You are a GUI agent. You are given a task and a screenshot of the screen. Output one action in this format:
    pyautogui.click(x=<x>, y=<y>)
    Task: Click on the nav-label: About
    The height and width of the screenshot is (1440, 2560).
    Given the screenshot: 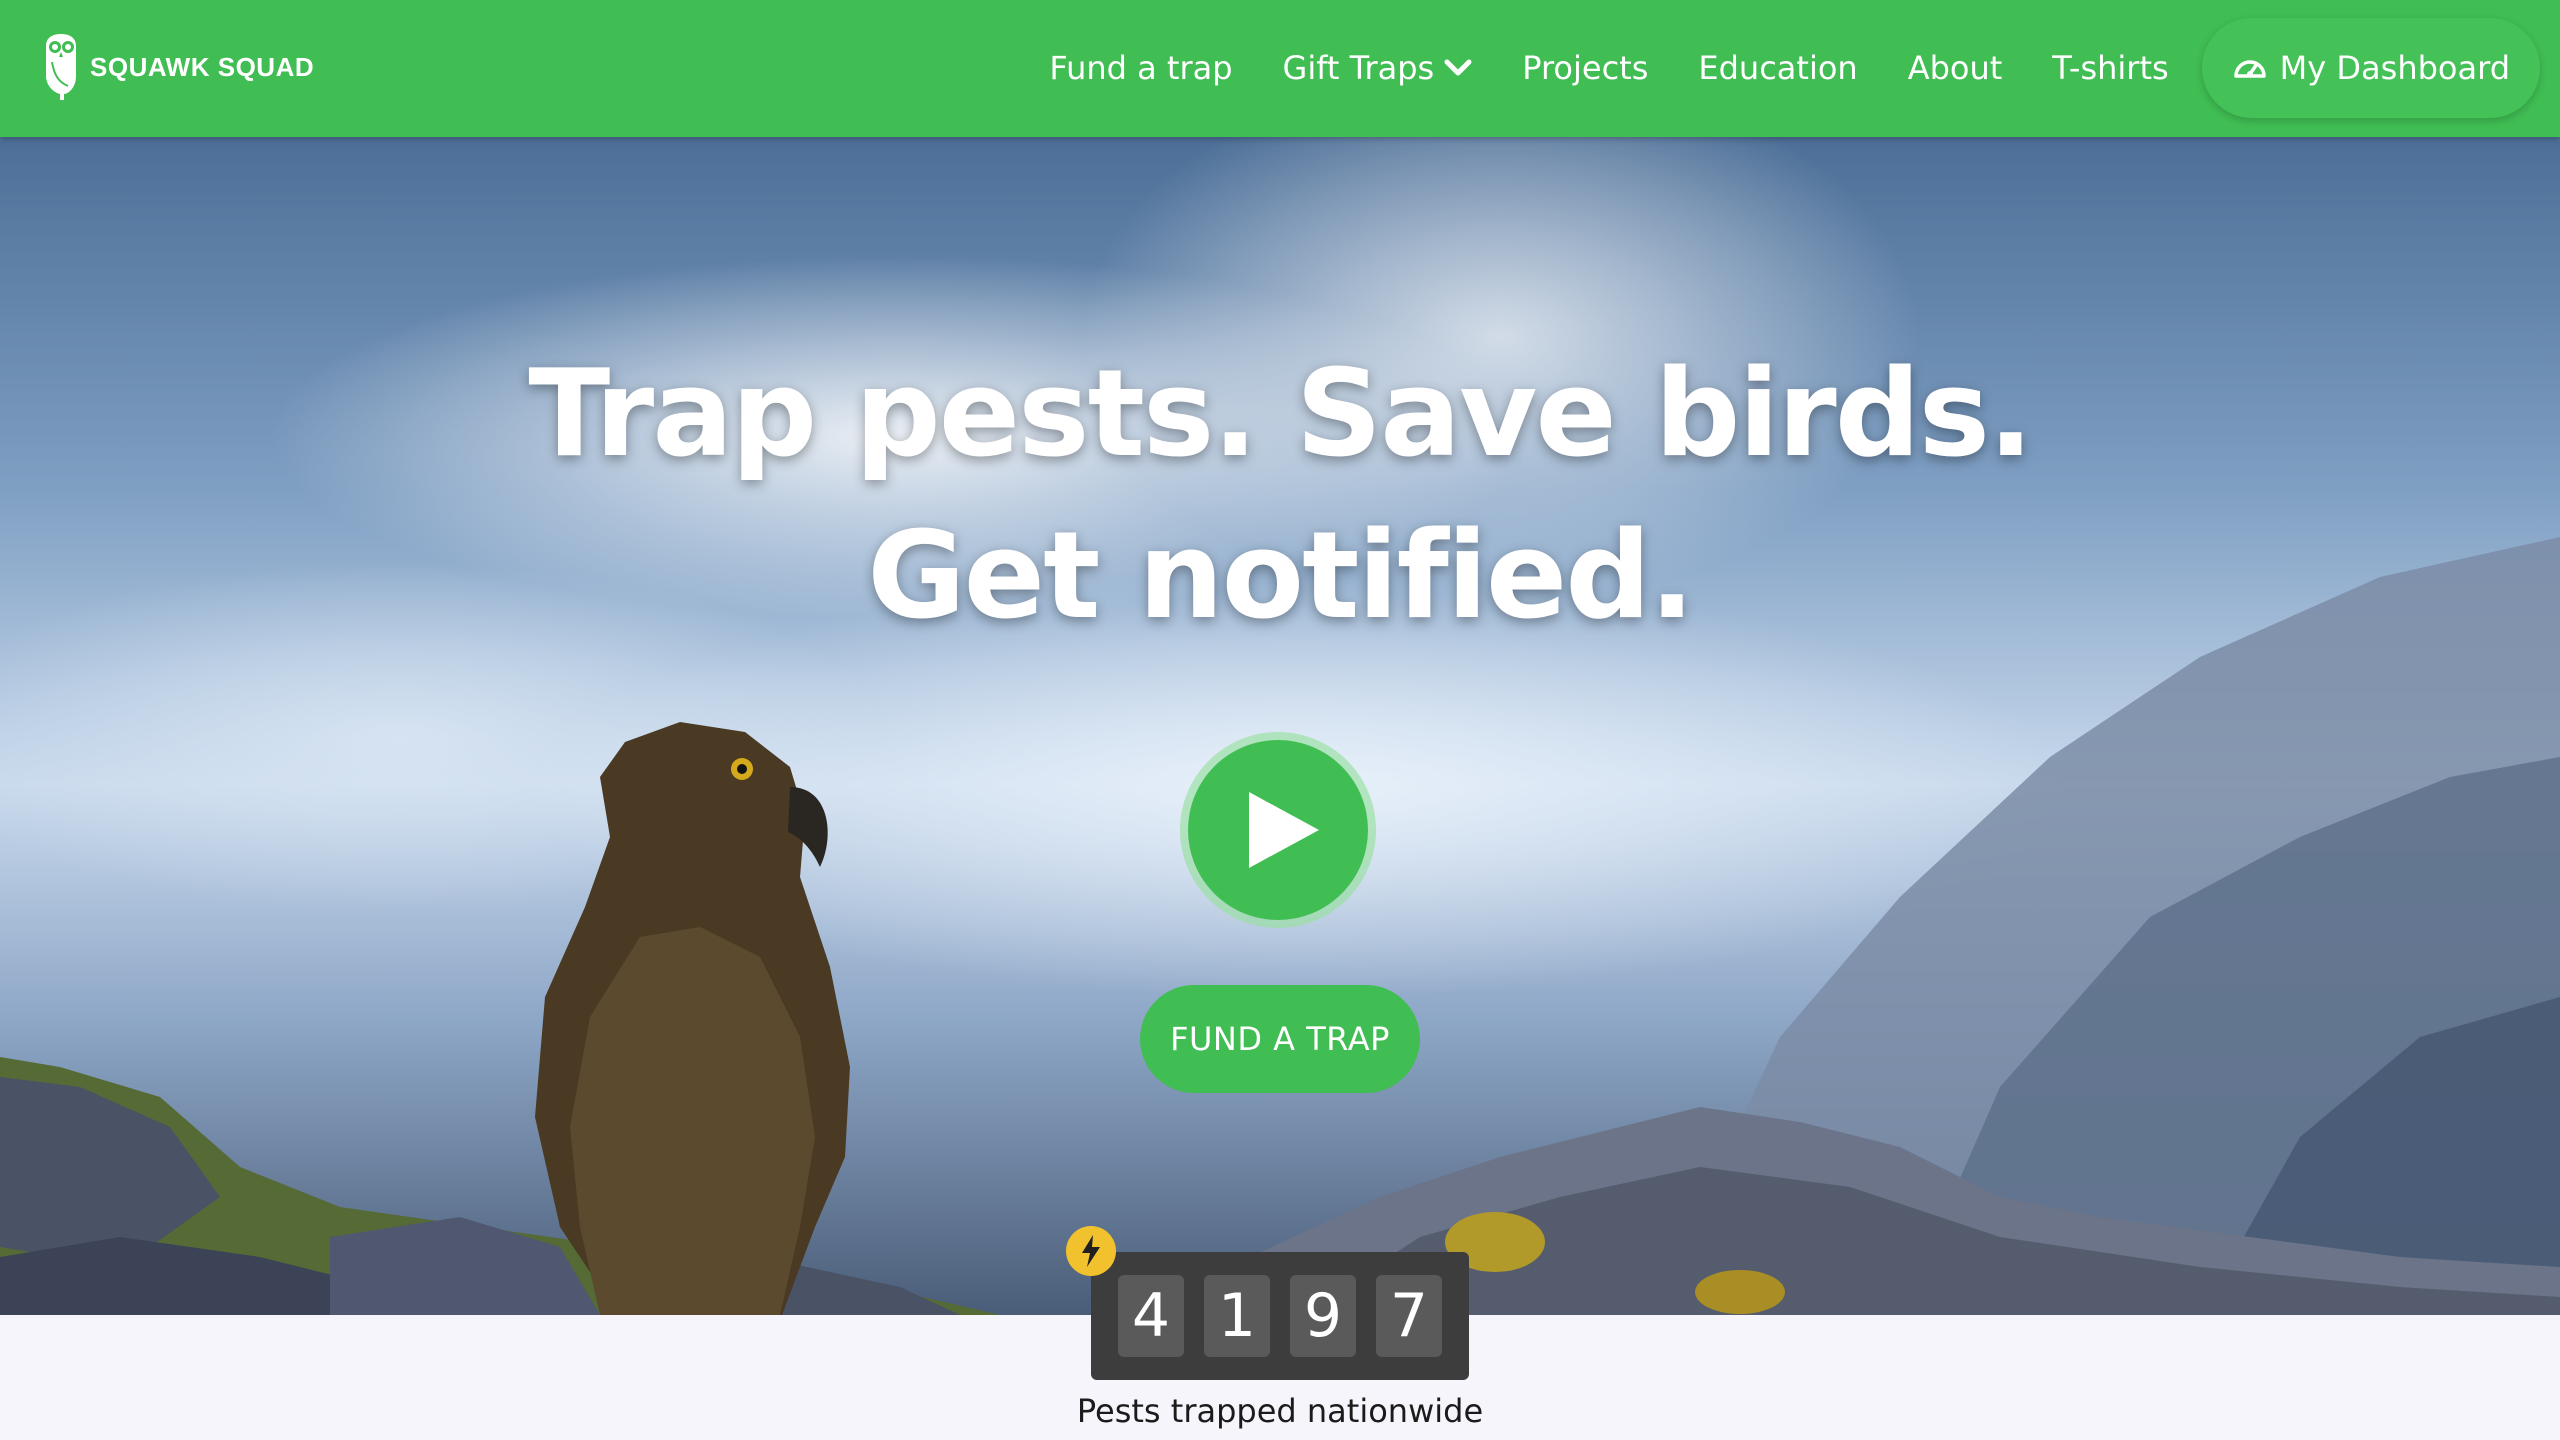 What is the action you would take?
    pyautogui.click(x=1955, y=68)
    